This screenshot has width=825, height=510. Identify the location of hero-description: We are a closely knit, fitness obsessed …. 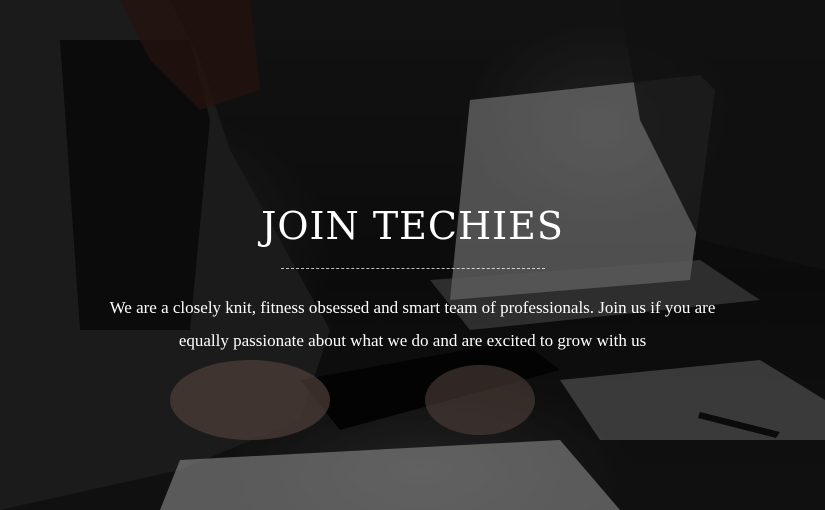
(412, 324).